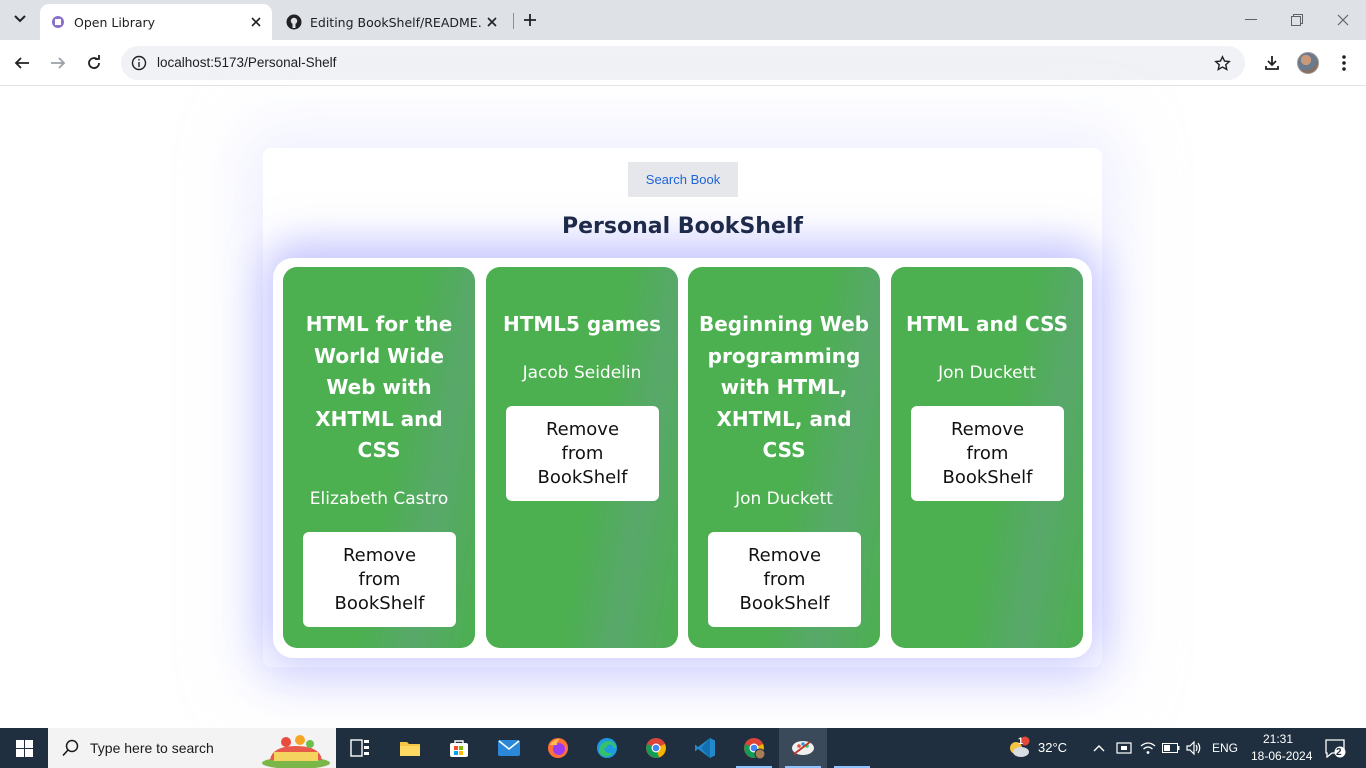 This screenshot has height=768, width=1366. What do you see at coordinates (459, 748) in the screenshot?
I see `microsoft-store-icon` at bounding box center [459, 748].